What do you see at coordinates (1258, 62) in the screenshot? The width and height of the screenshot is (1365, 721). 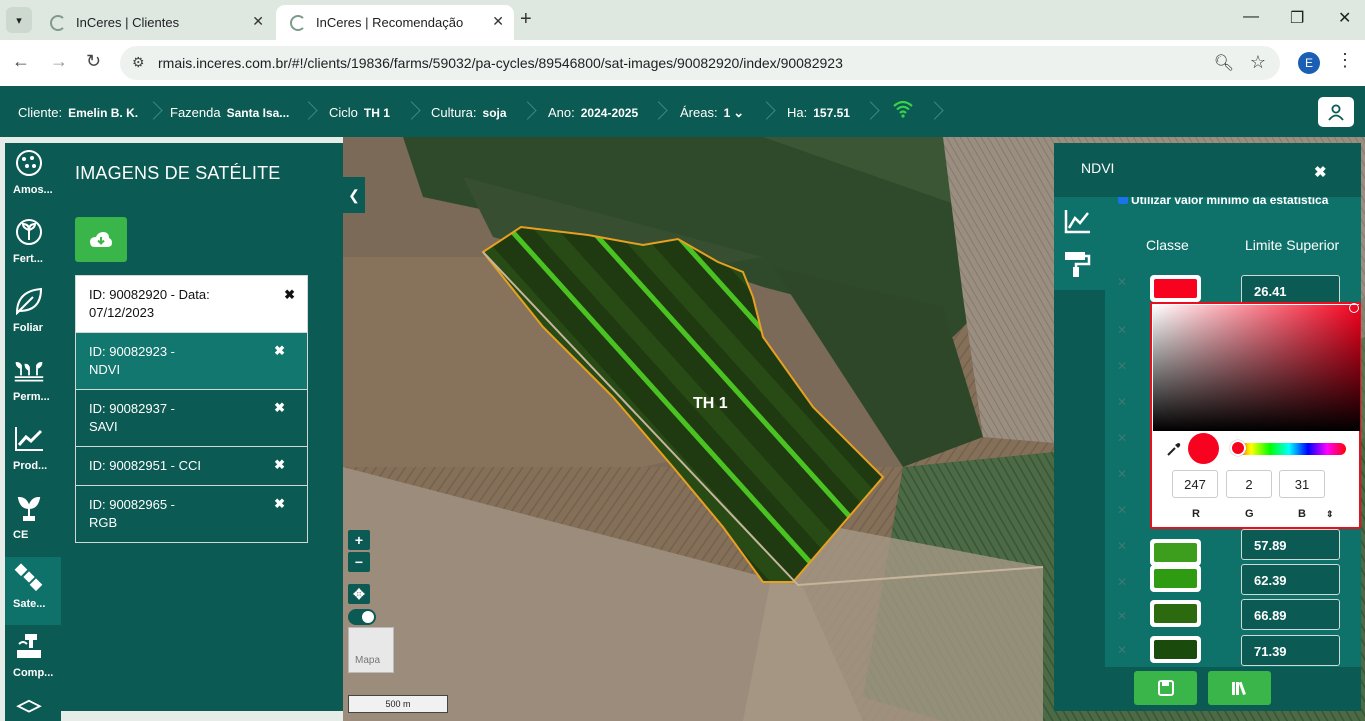 I see `bookmark-star-icon: ☆` at bounding box center [1258, 62].